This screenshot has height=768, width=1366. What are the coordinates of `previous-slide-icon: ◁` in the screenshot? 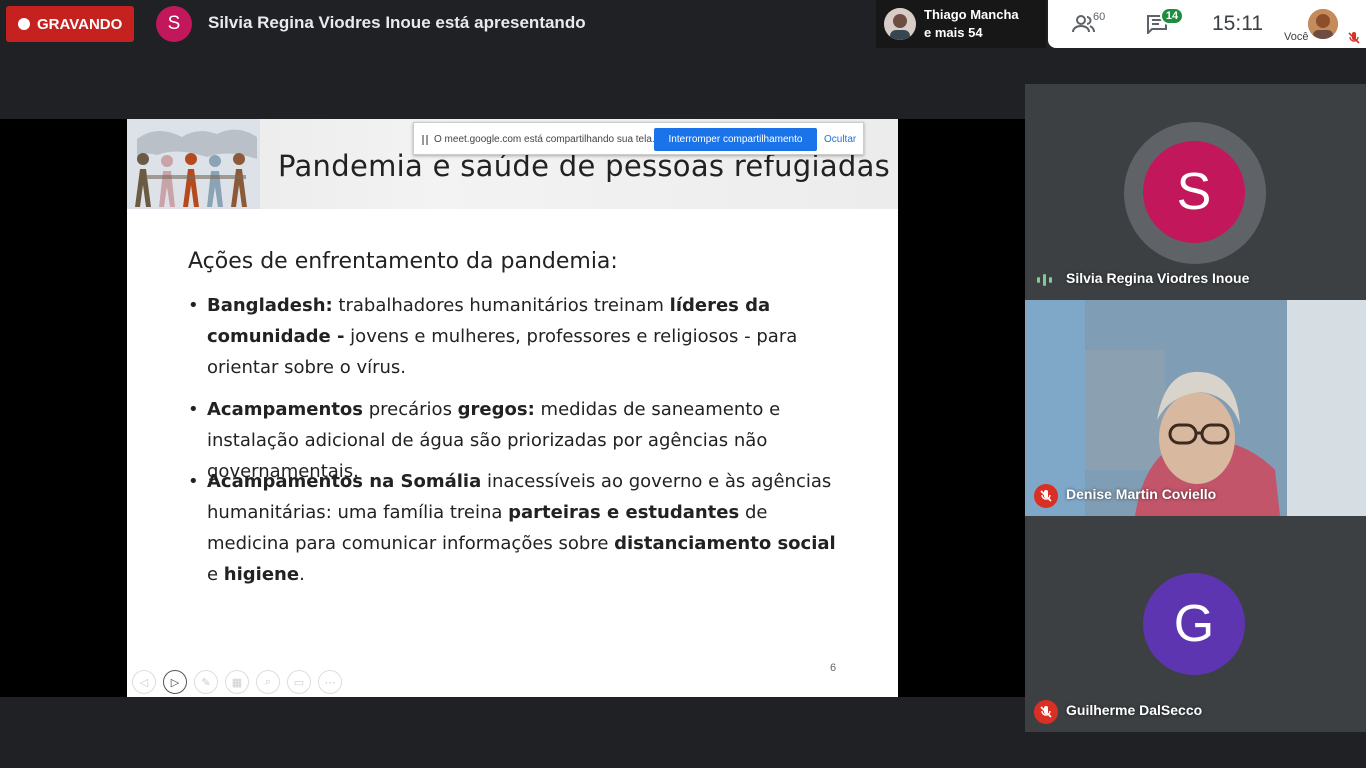 It's located at (144, 682).